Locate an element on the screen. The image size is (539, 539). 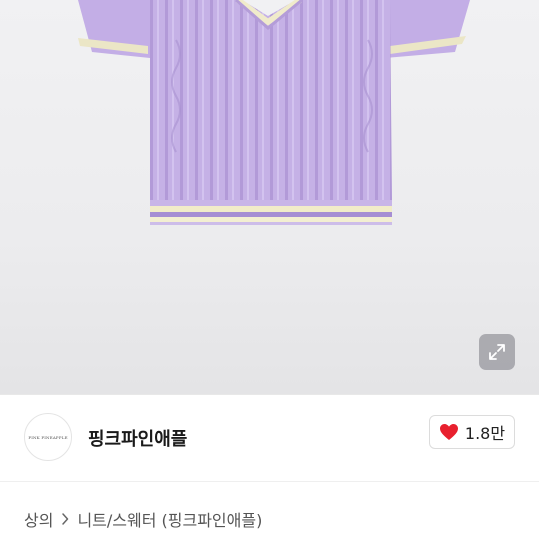
chevron-right-icon is located at coordinates (65, 519).